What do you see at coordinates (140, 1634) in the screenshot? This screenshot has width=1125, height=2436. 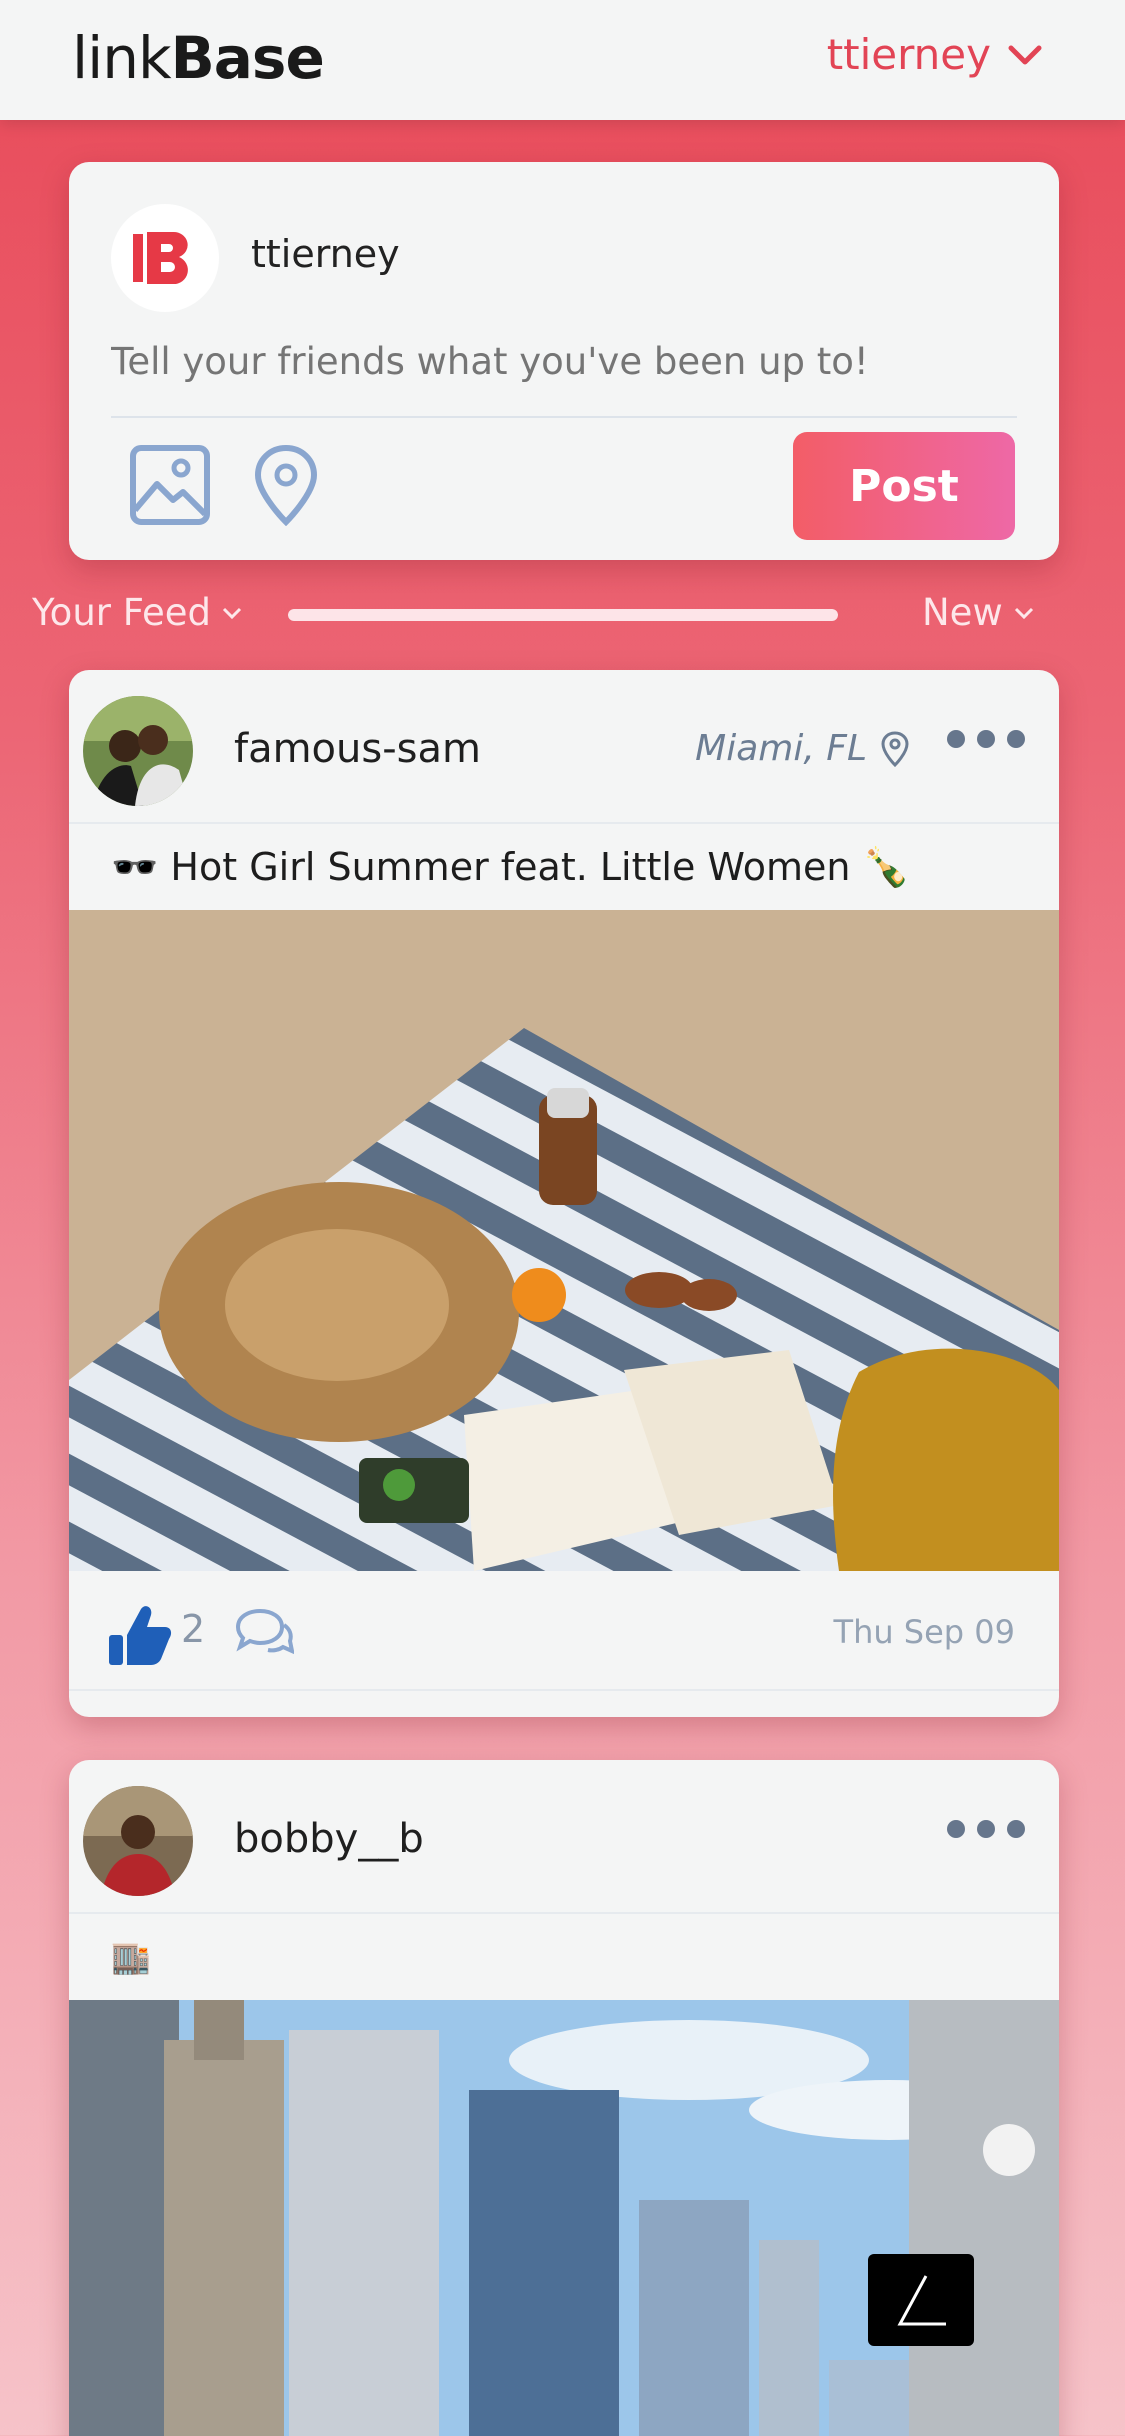 I see `thumbs-up-icon` at bounding box center [140, 1634].